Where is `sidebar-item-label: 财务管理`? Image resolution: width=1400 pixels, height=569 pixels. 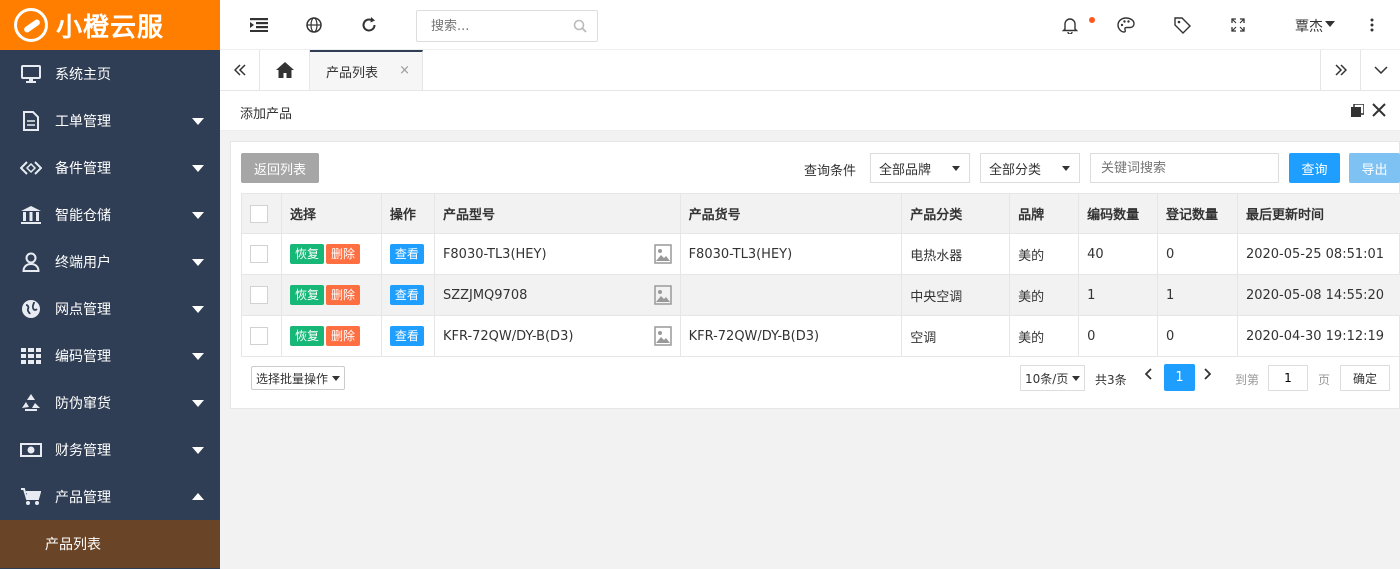 sidebar-item-label: 财务管理 is located at coordinates (83, 450).